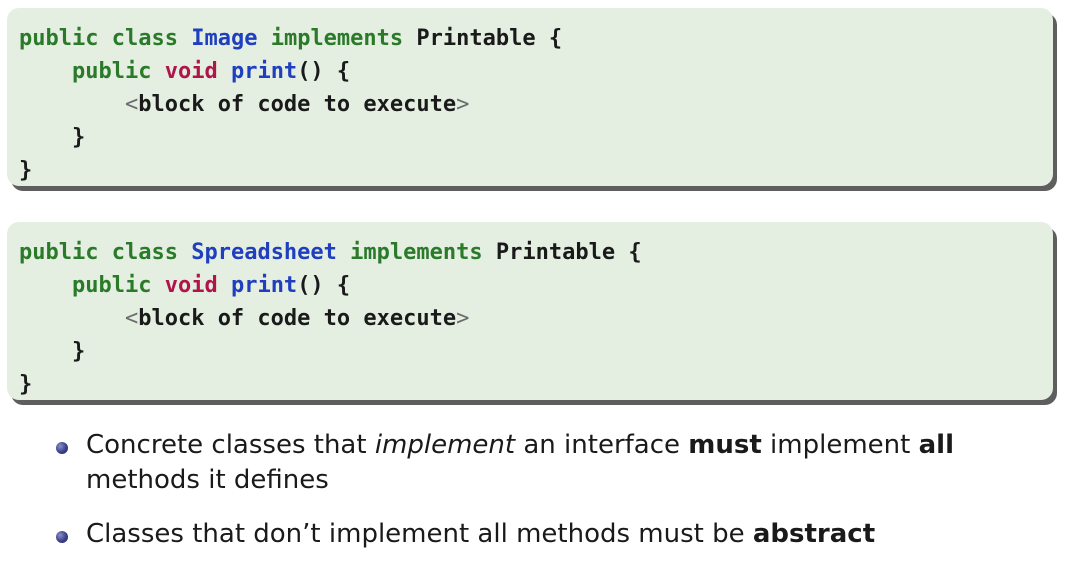  I want to click on bullet-text: implement, so click(840, 445).